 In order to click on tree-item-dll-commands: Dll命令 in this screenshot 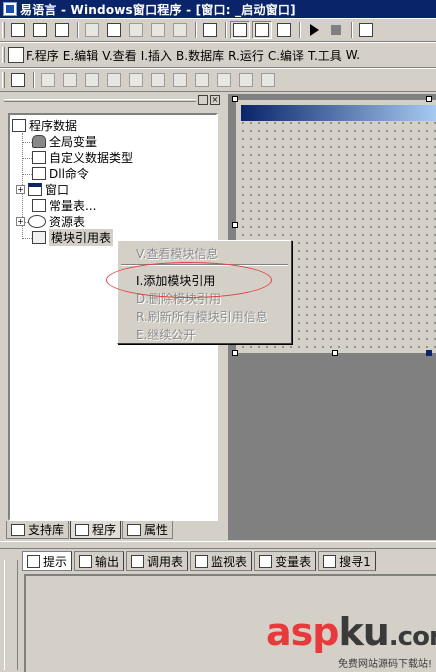, I will do `click(60, 173)`.